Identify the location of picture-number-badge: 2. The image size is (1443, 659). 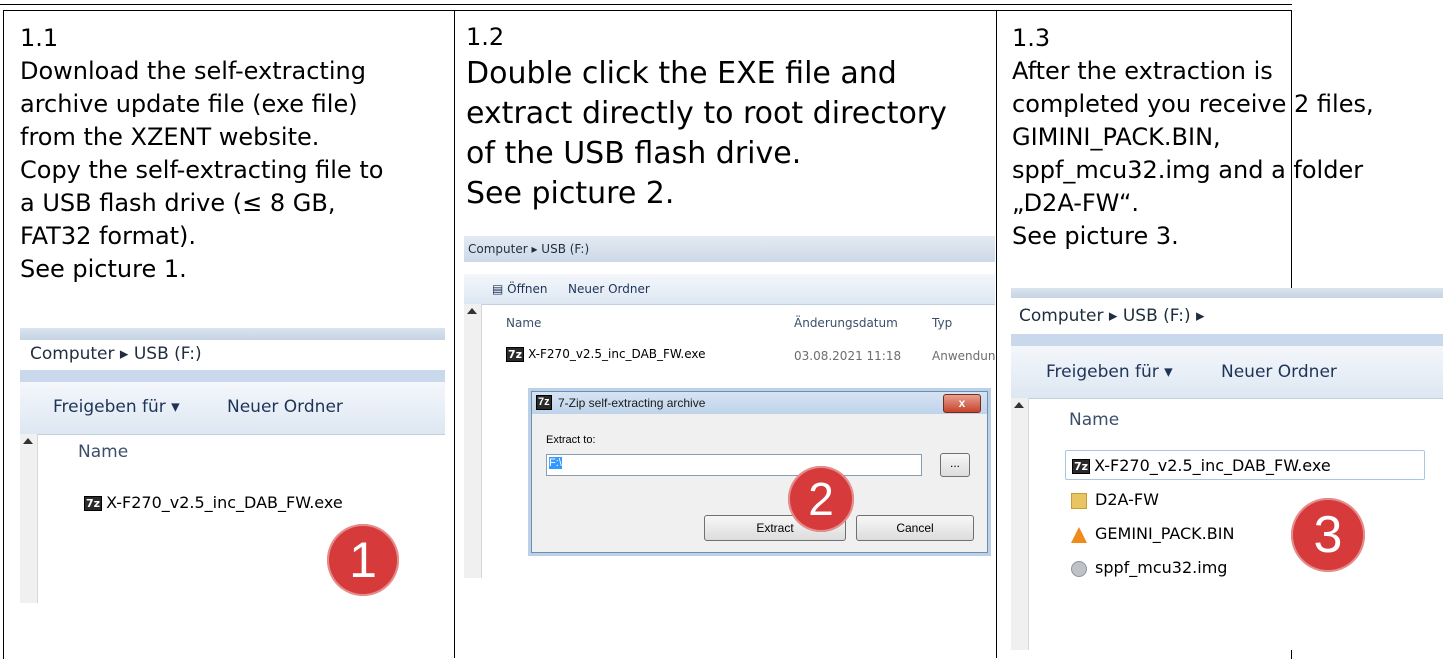
(821, 499).